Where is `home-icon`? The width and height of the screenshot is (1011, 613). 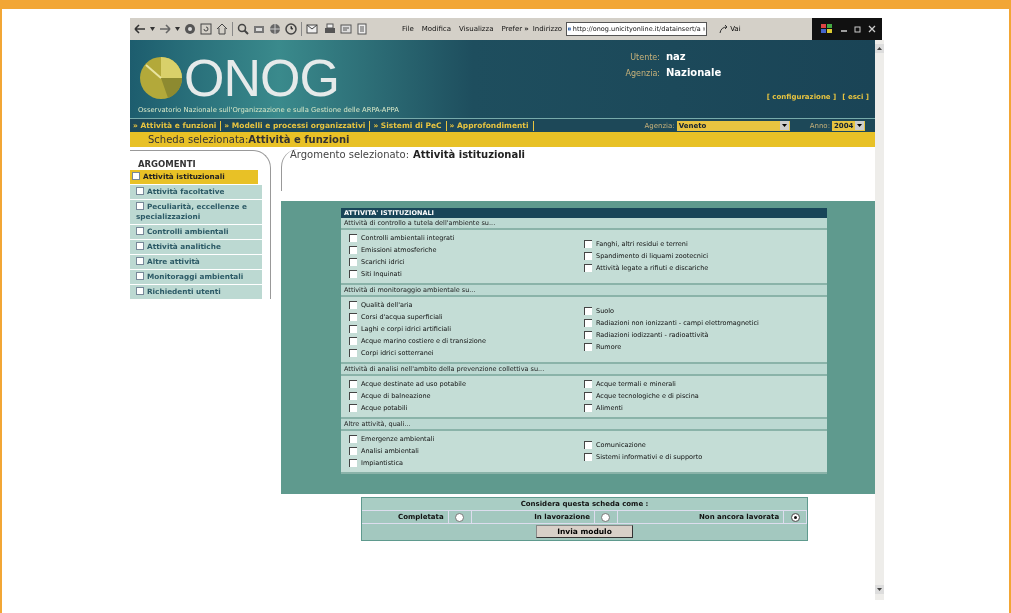
home-icon is located at coordinates (222, 29).